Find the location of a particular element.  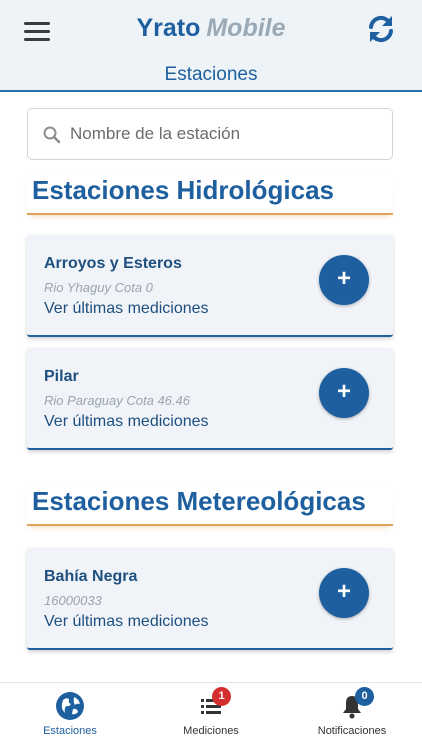

globe-icon is located at coordinates (70, 706).